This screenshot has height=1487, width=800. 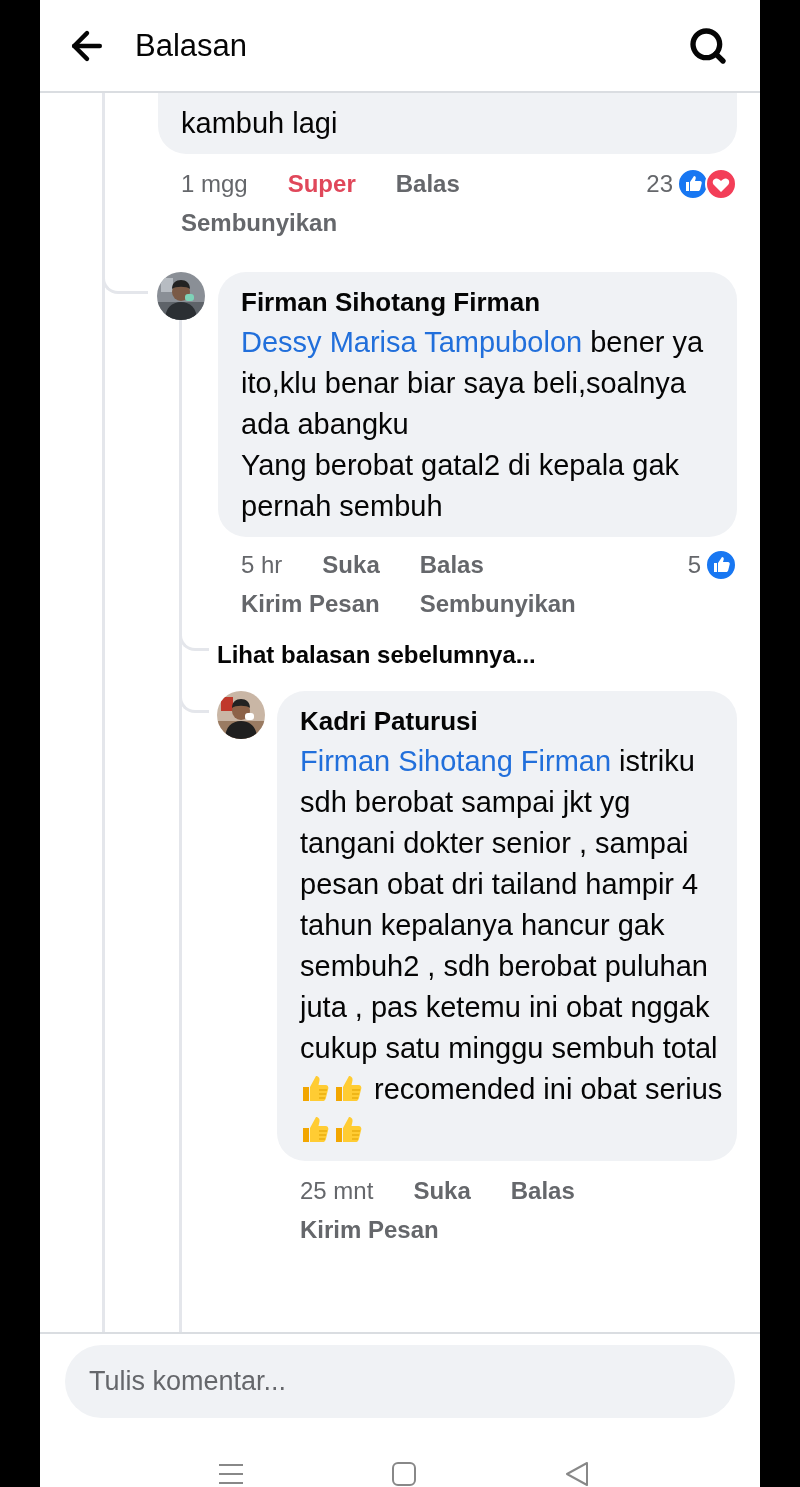 I want to click on comment-text: Firman Sihotang Firman istriku sdh berobat sampai jkt yg tangani dokter senior , sampai pesan obat dri tailand hampir 4 tahun kepalanya hancur gak sembuh2 , sdh berobat puluhan juta , pas ketemu ini obat nggak cukup satu minggu sembuh total recomended ini obat serius, so click(x=511, y=946).